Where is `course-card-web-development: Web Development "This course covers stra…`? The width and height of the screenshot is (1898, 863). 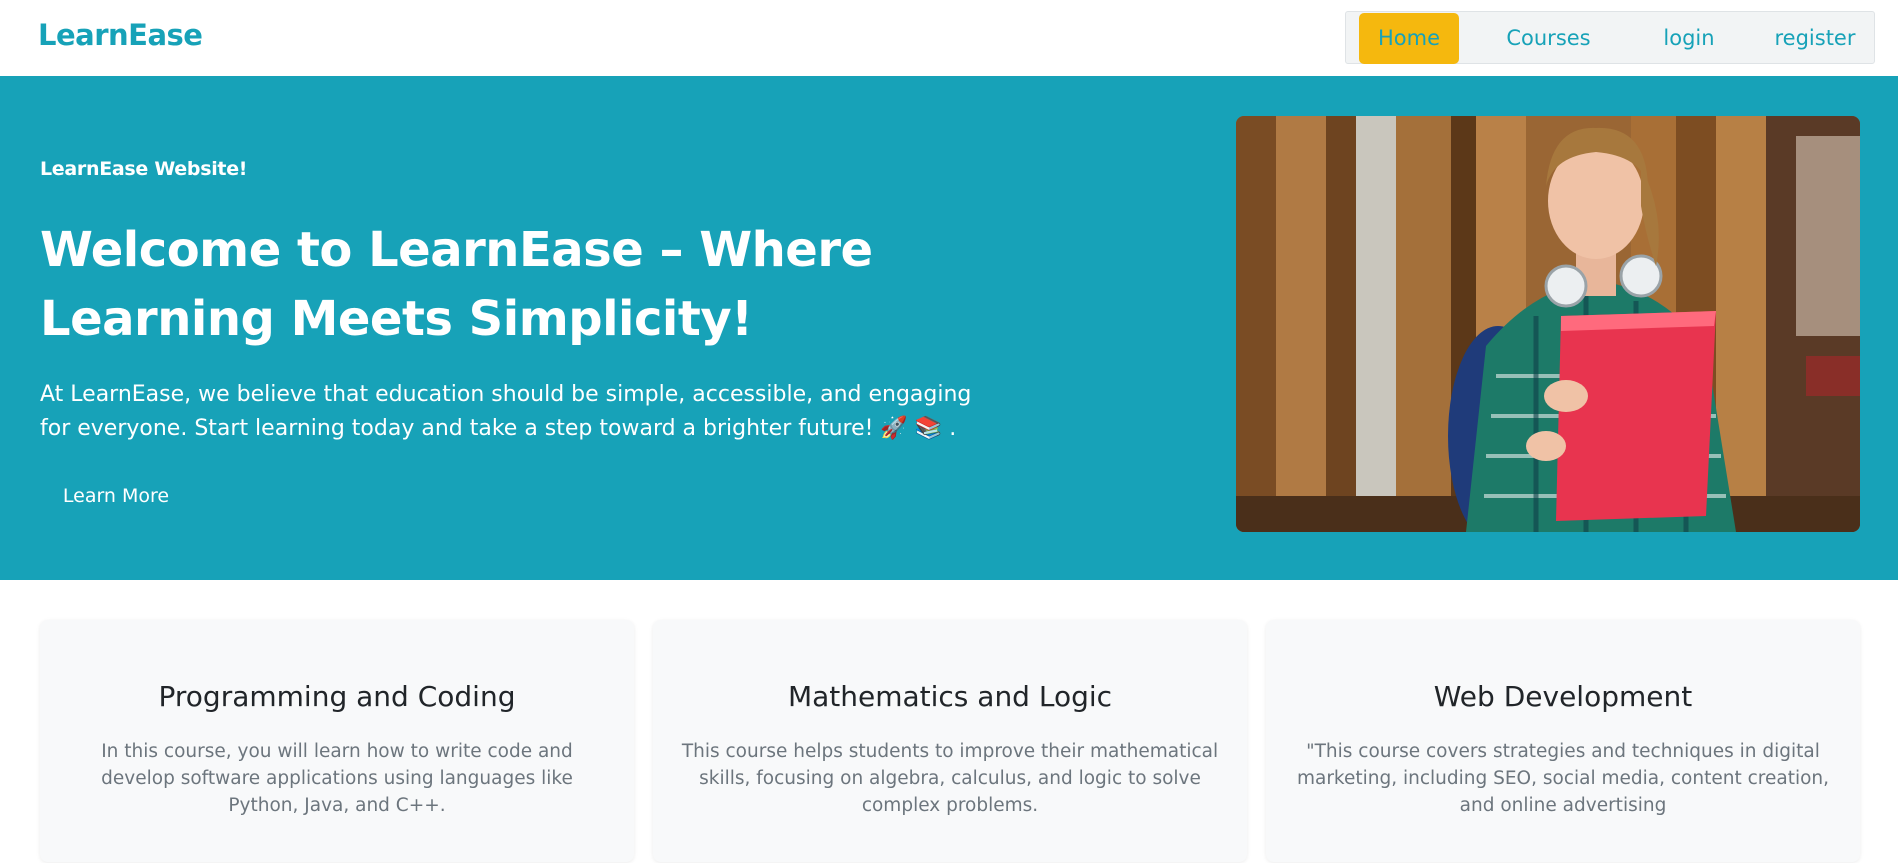
course-card-web-development: Web Development "This course covers stra… is located at coordinates (1563, 741).